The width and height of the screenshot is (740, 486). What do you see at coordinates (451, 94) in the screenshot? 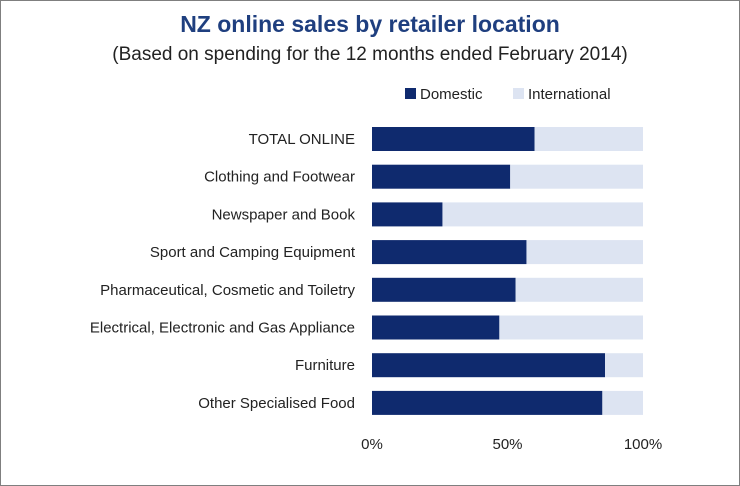
I see `legend-label: Domestic` at bounding box center [451, 94].